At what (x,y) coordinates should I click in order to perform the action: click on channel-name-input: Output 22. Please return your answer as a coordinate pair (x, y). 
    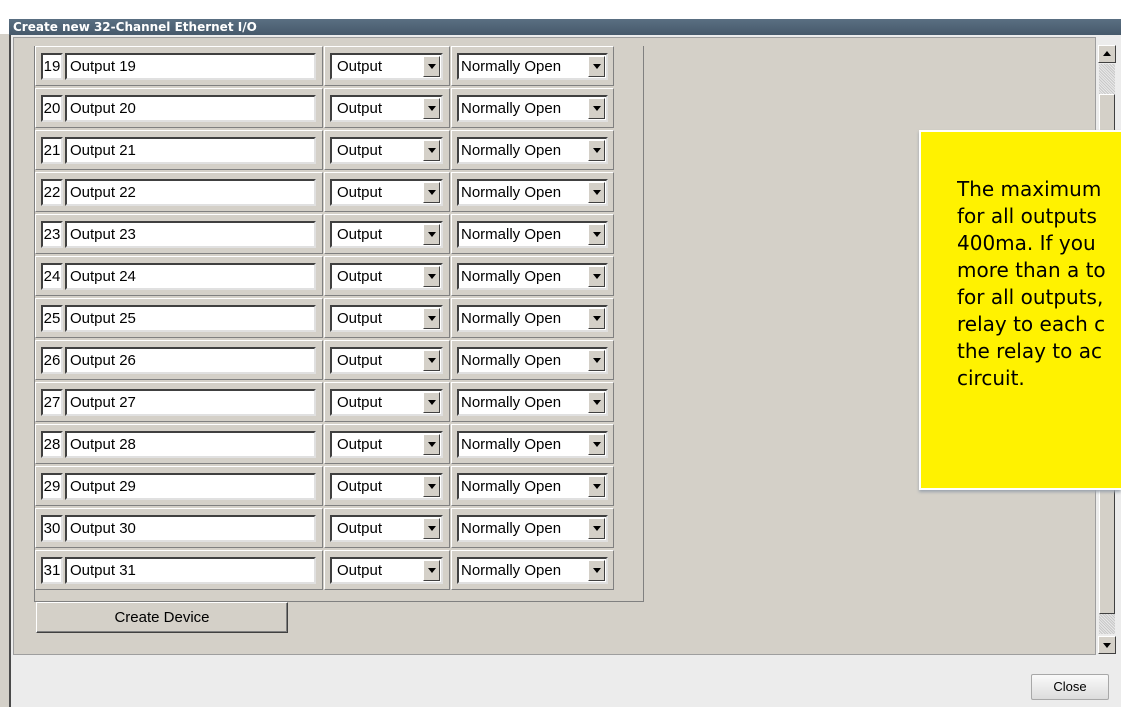
    Looking at the image, I should click on (190, 192).